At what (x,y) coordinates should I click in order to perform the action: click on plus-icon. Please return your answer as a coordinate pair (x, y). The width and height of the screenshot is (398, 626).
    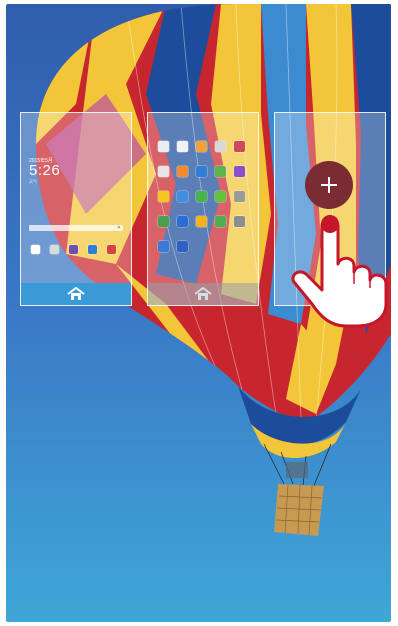
    Looking at the image, I should click on (329, 185).